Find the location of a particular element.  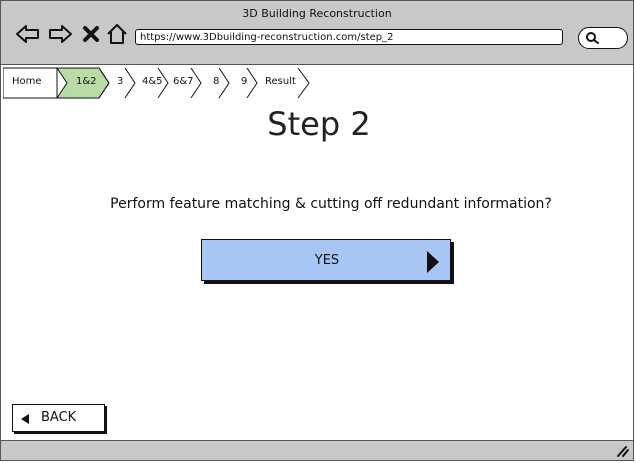

play-arrow-icon is located at coordinates (433, 262).